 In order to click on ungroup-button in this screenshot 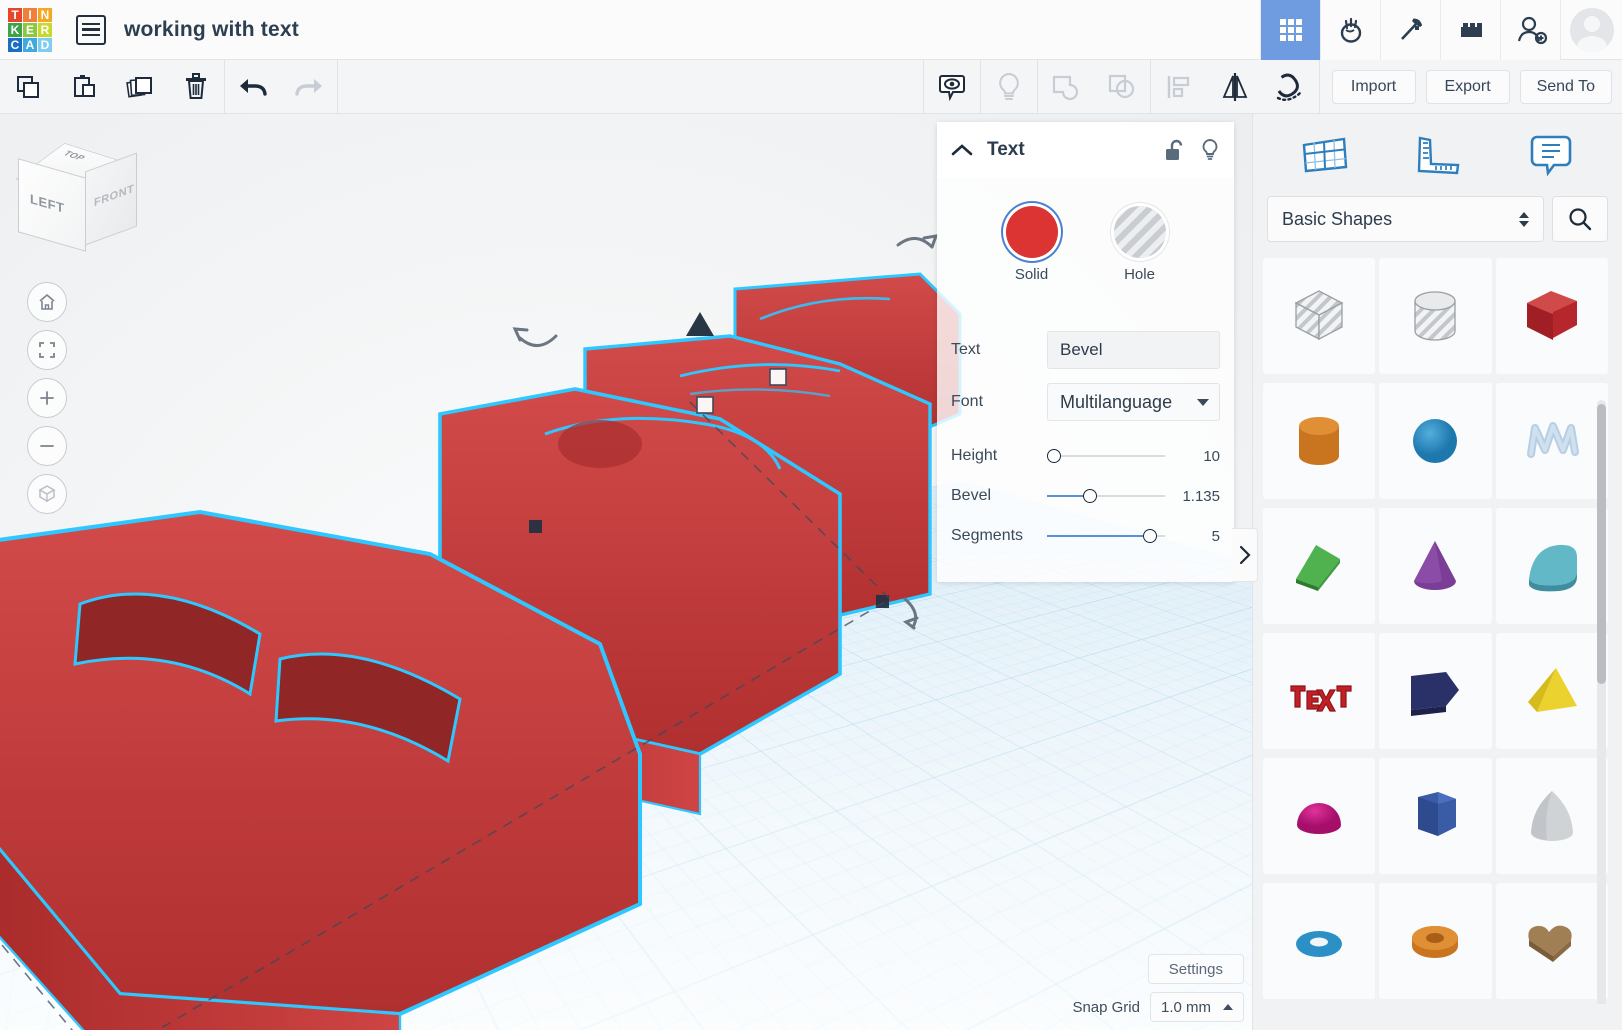, I will do `click(1122, 87)`.